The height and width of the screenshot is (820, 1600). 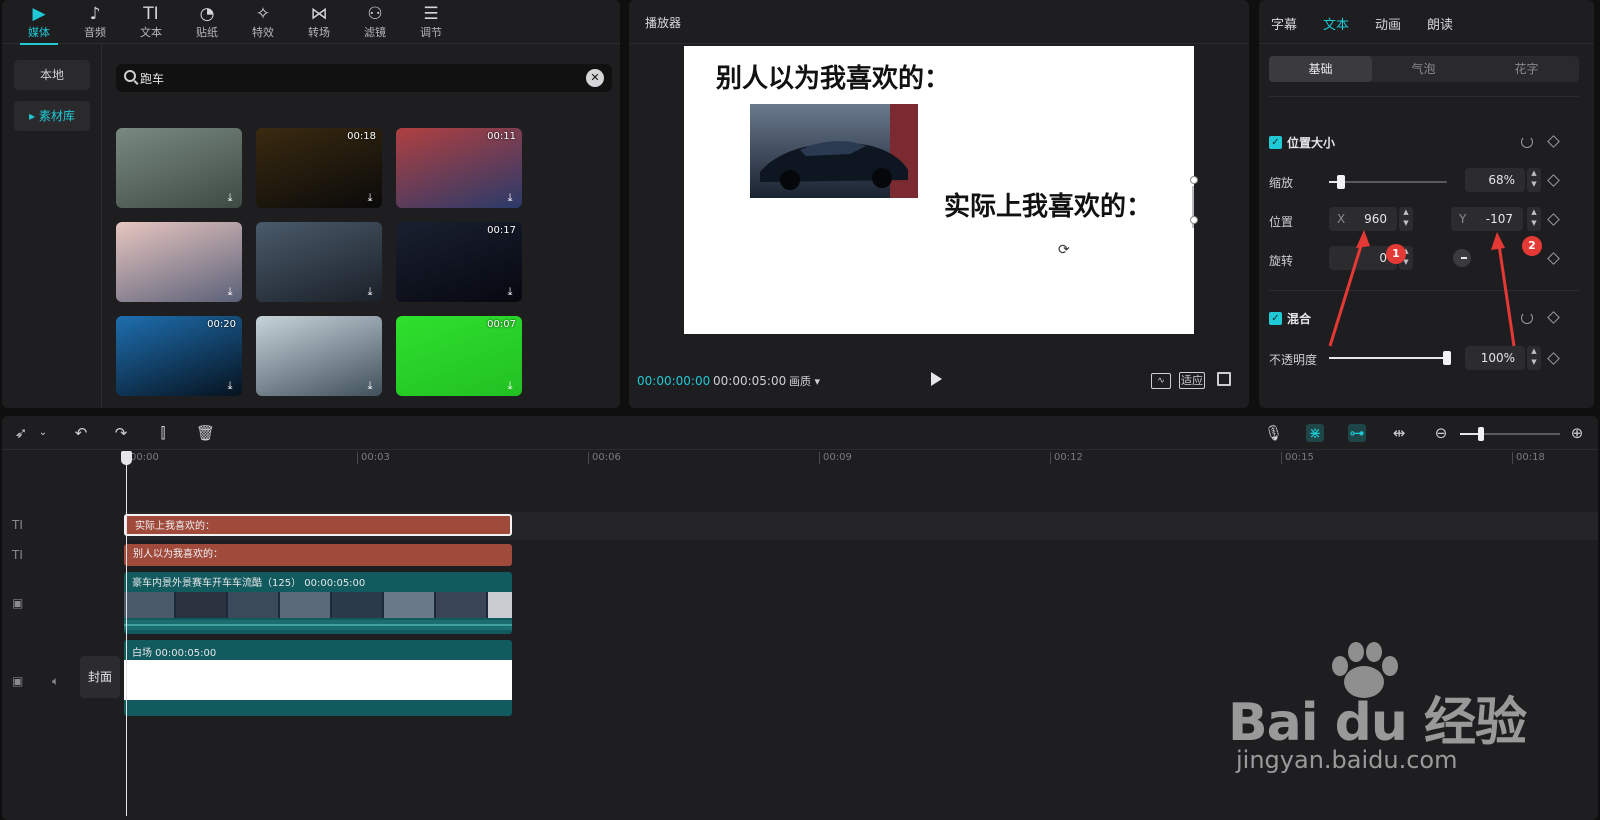 I want to click on microphone-icon: 🎙, so click(x=1273, y=433).